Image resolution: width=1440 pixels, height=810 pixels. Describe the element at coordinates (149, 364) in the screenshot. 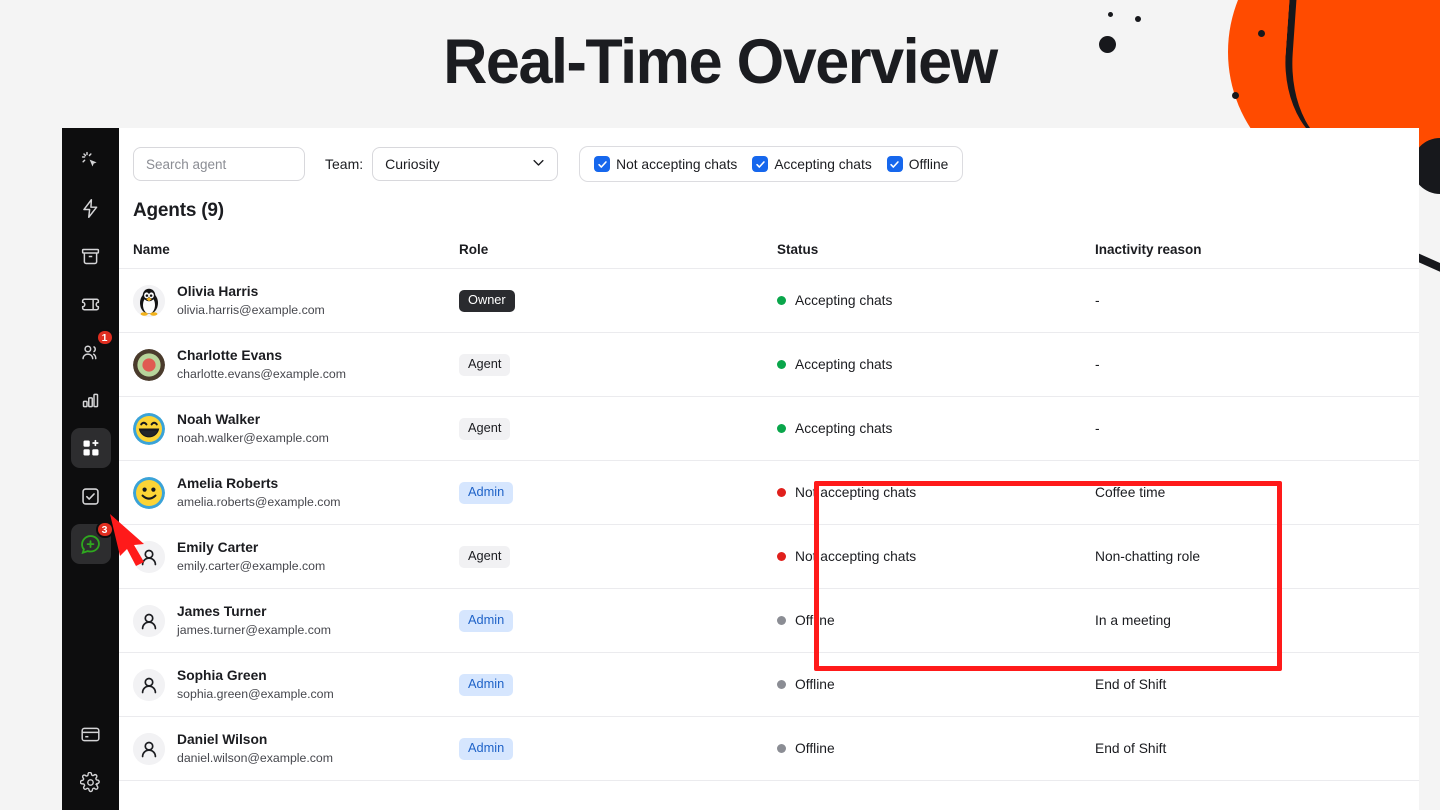

I see `avatar-bullseye-icon` at that location.